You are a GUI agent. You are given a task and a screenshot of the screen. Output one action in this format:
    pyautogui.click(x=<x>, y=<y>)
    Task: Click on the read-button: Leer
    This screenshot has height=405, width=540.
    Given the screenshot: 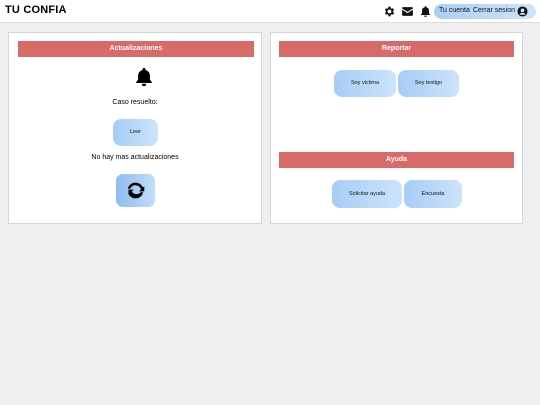 What is the action you would take?
    pyautogui.click(x=135, y=132)
    